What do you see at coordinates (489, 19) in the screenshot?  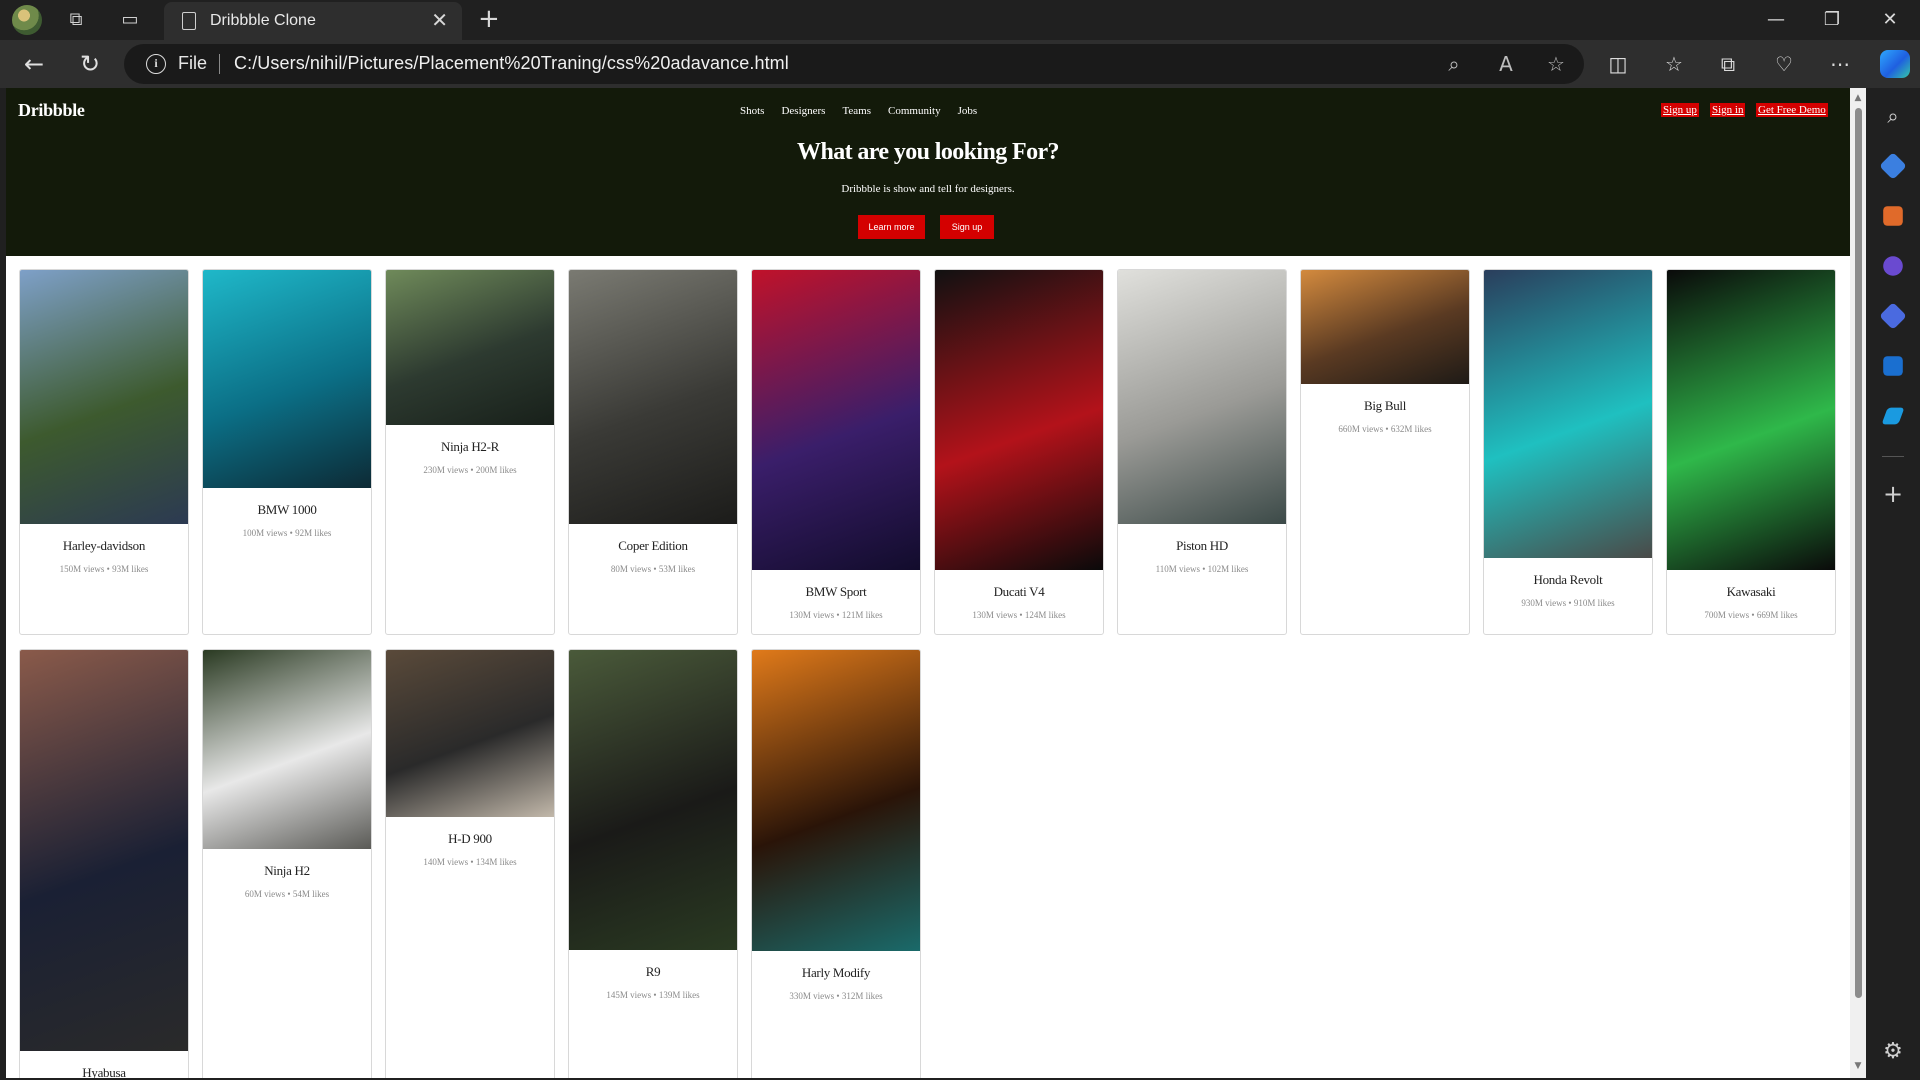 I see `new-tab-button: +` at bounding box center [489, 19].